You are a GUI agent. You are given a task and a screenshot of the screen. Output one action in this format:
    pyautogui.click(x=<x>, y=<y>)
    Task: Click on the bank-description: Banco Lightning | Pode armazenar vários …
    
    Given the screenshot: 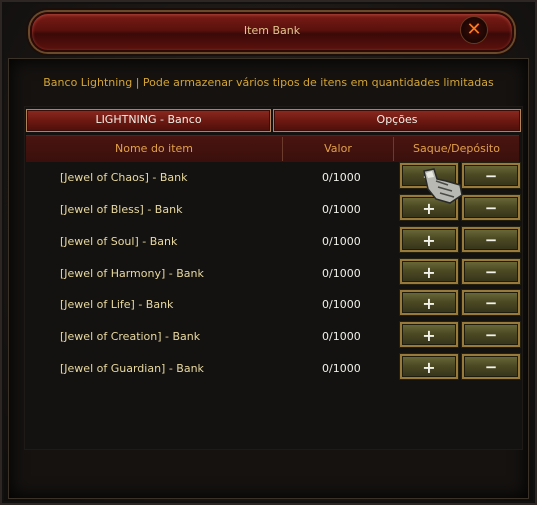 What is the action you would take?
    pyautogui.click(x=268, y=82)
    